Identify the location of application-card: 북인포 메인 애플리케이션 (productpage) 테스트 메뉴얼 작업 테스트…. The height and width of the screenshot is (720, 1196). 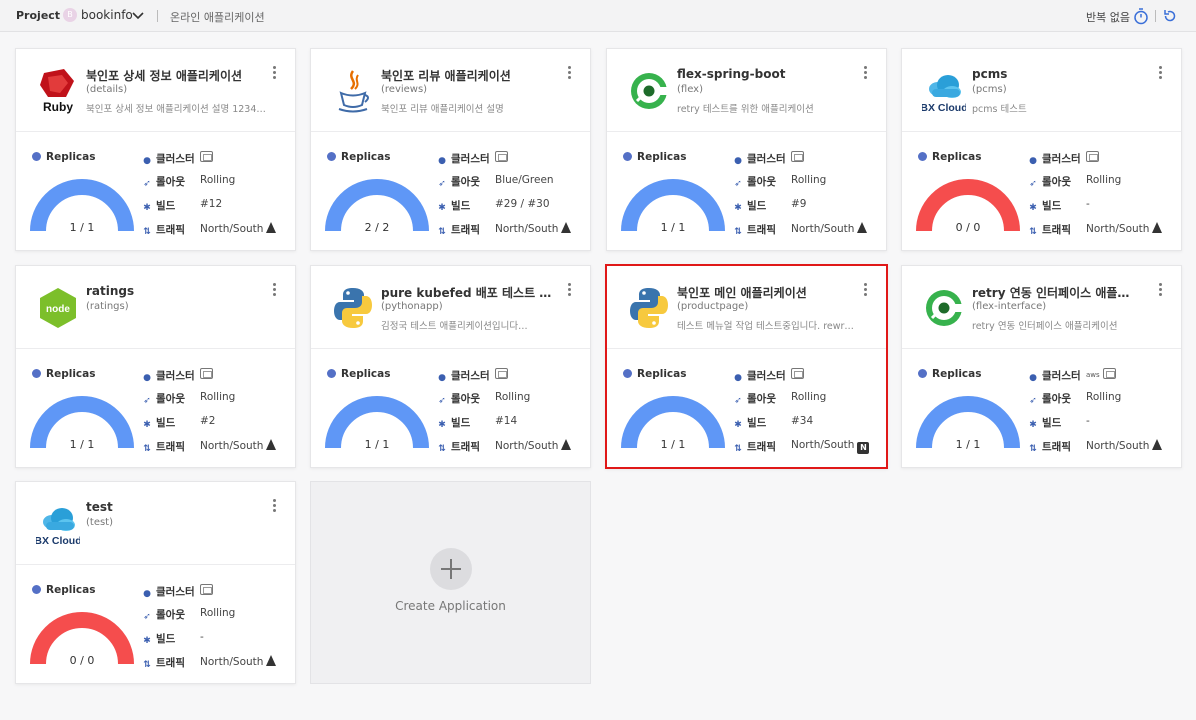
(746, 366).